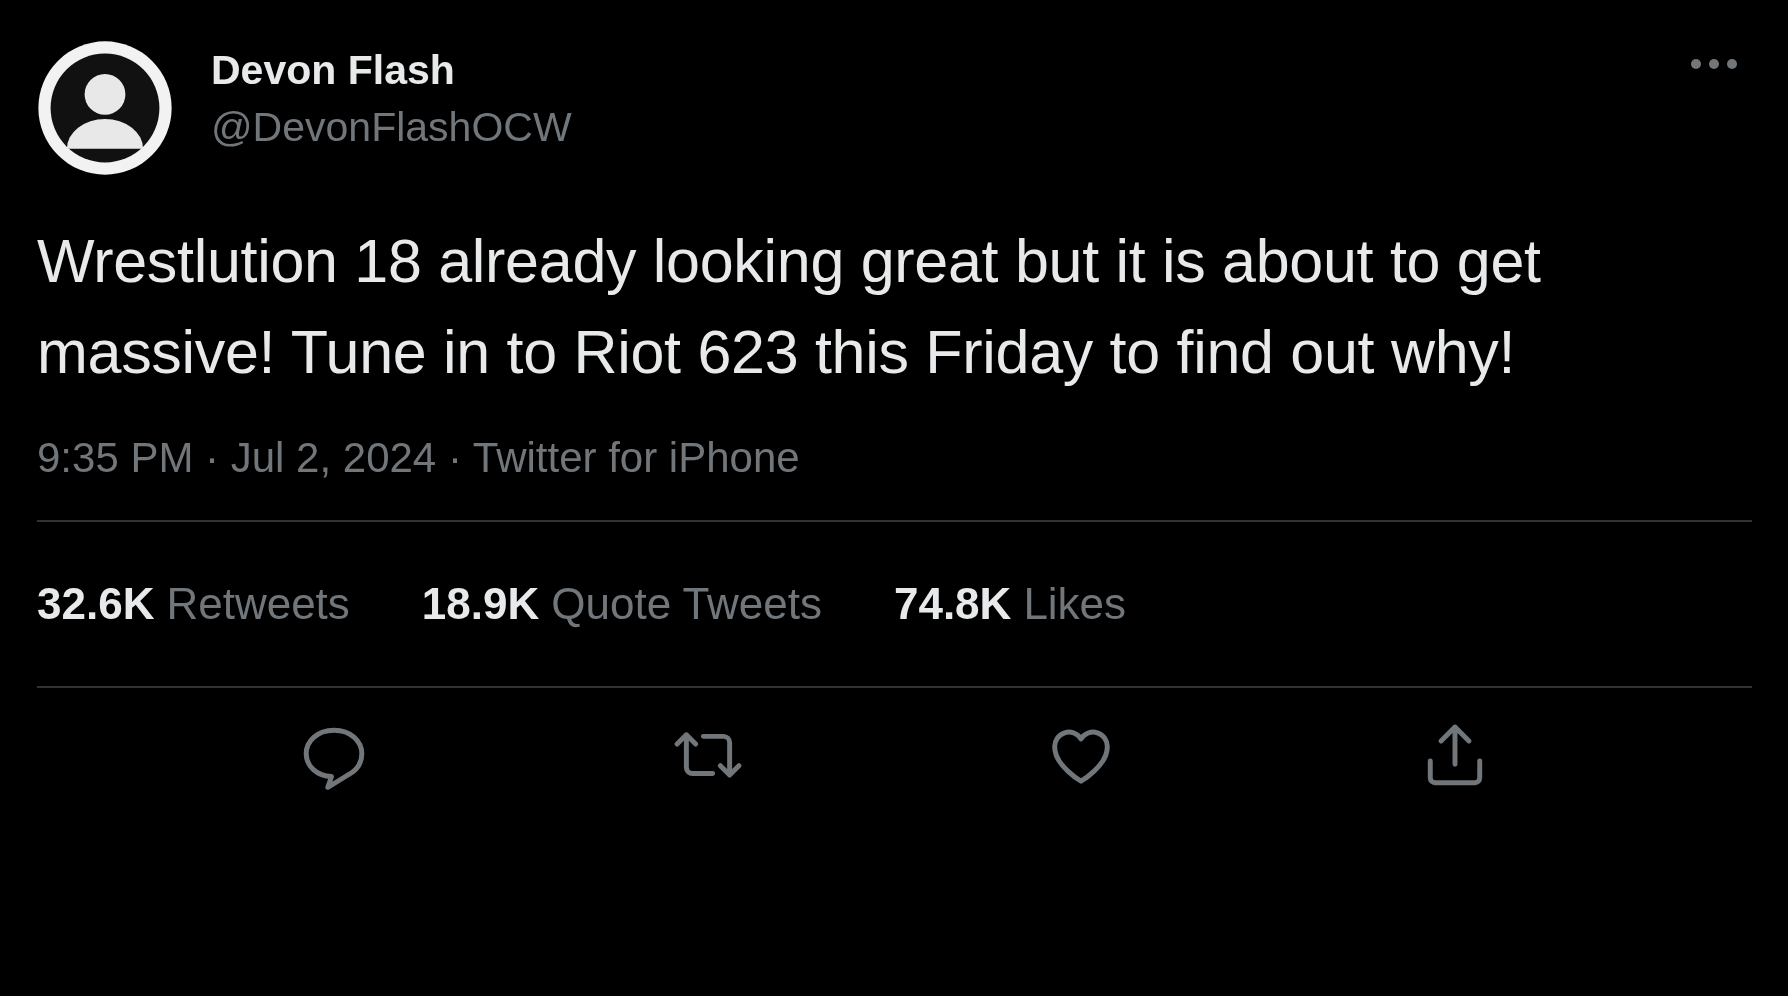 The width and height of the screenshot is (1788, 996). Describe the element at coordinates (480, 603) in the screenshot. I see `stat-count: 18.9K` at that location.